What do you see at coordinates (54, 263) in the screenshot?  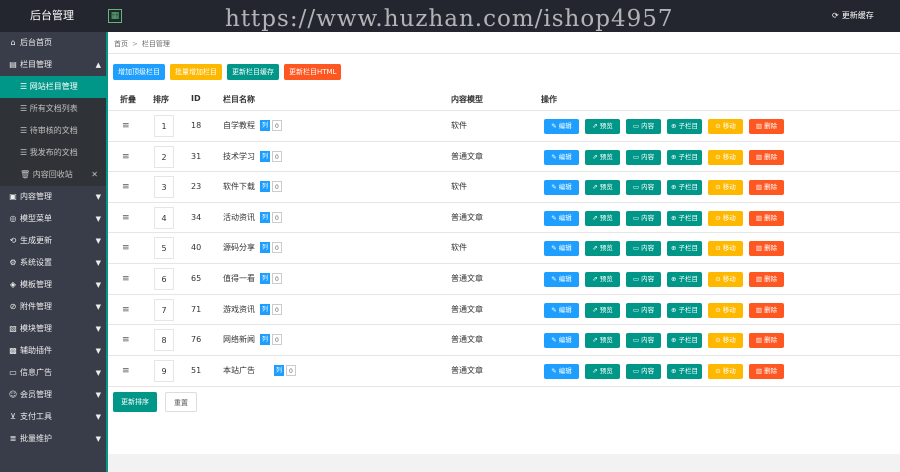 I see `sidebar-item-system: ⚙ 系统设置 ▼` at bounding box center [54, 263].